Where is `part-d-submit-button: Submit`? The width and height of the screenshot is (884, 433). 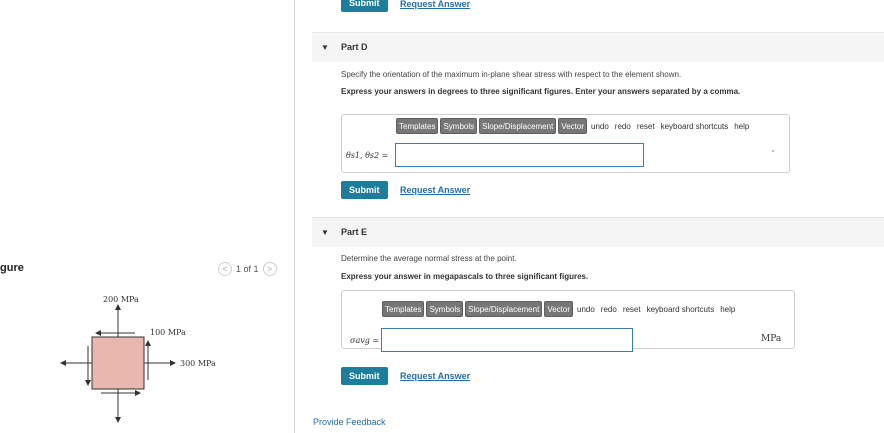 part-d-submit-button: Submit is located at coordinates (364, 190).